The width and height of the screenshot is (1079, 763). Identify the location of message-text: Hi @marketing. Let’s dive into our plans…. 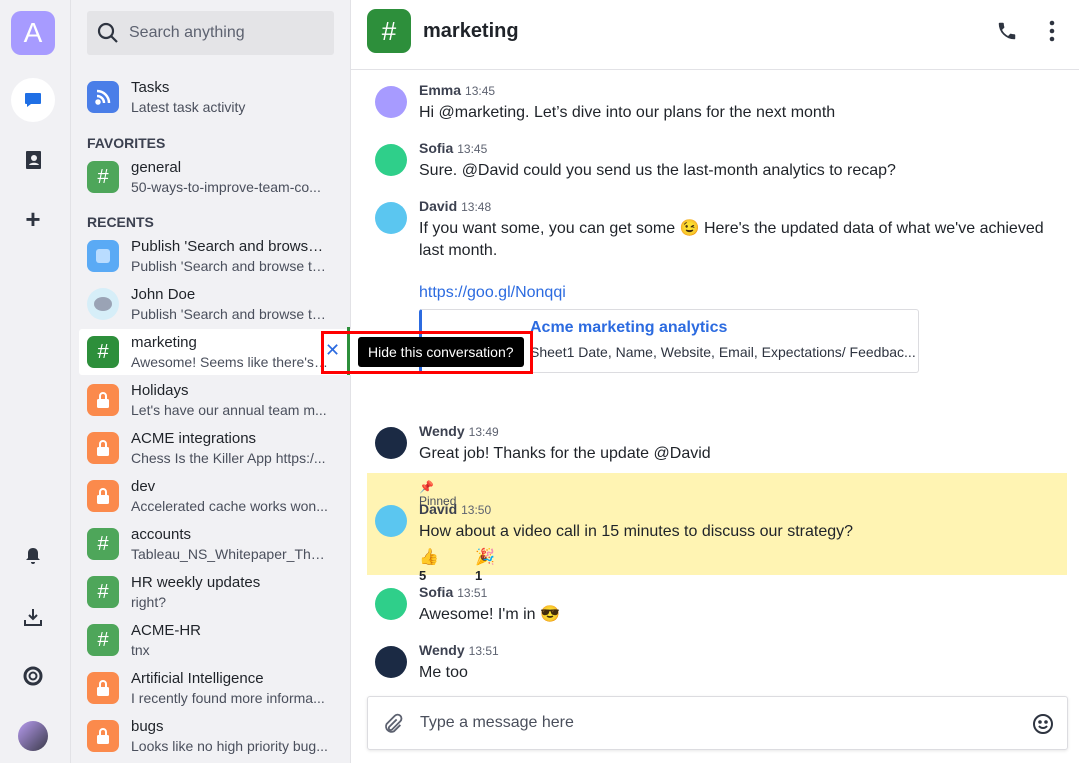
(627, 112).